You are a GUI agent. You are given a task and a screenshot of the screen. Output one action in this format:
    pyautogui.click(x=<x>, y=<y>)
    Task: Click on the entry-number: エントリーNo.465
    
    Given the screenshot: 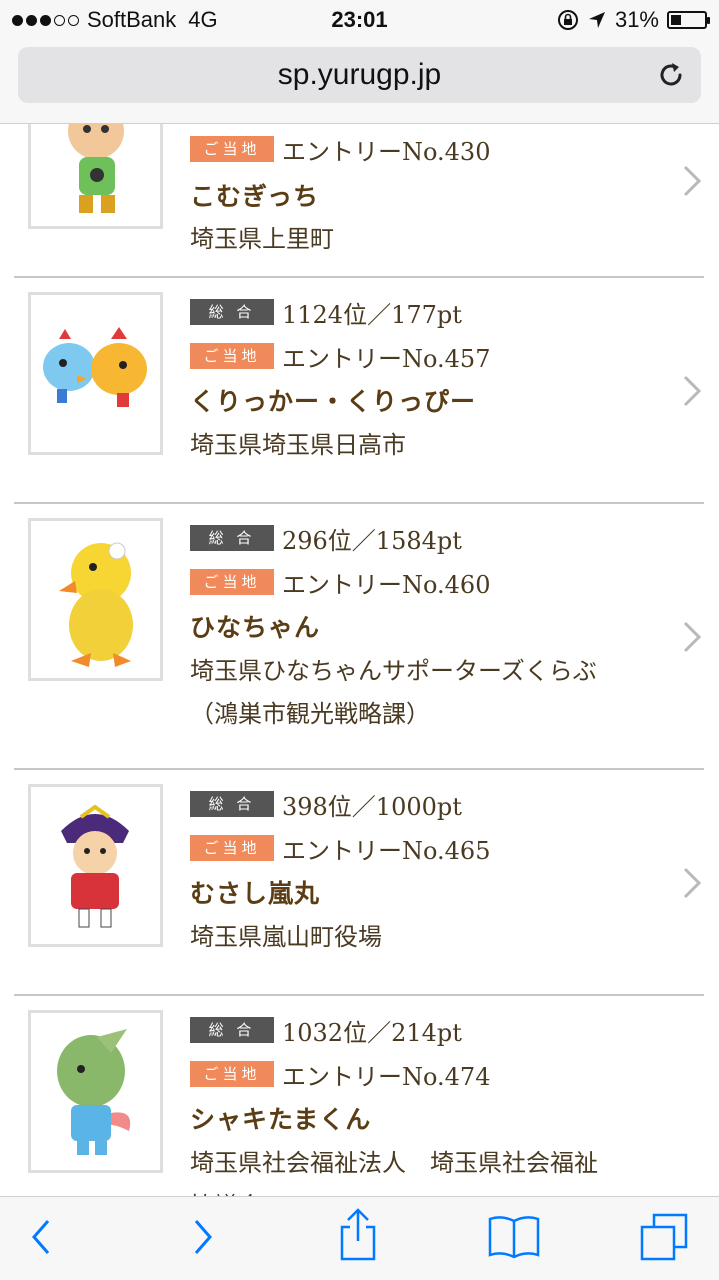 What is the action you would take?
    pyautogui.click(x=386, y=850)
    